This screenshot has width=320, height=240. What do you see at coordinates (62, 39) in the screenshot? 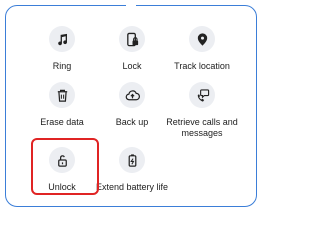
I see `music-note-icon` at bounding box center [62, 39].